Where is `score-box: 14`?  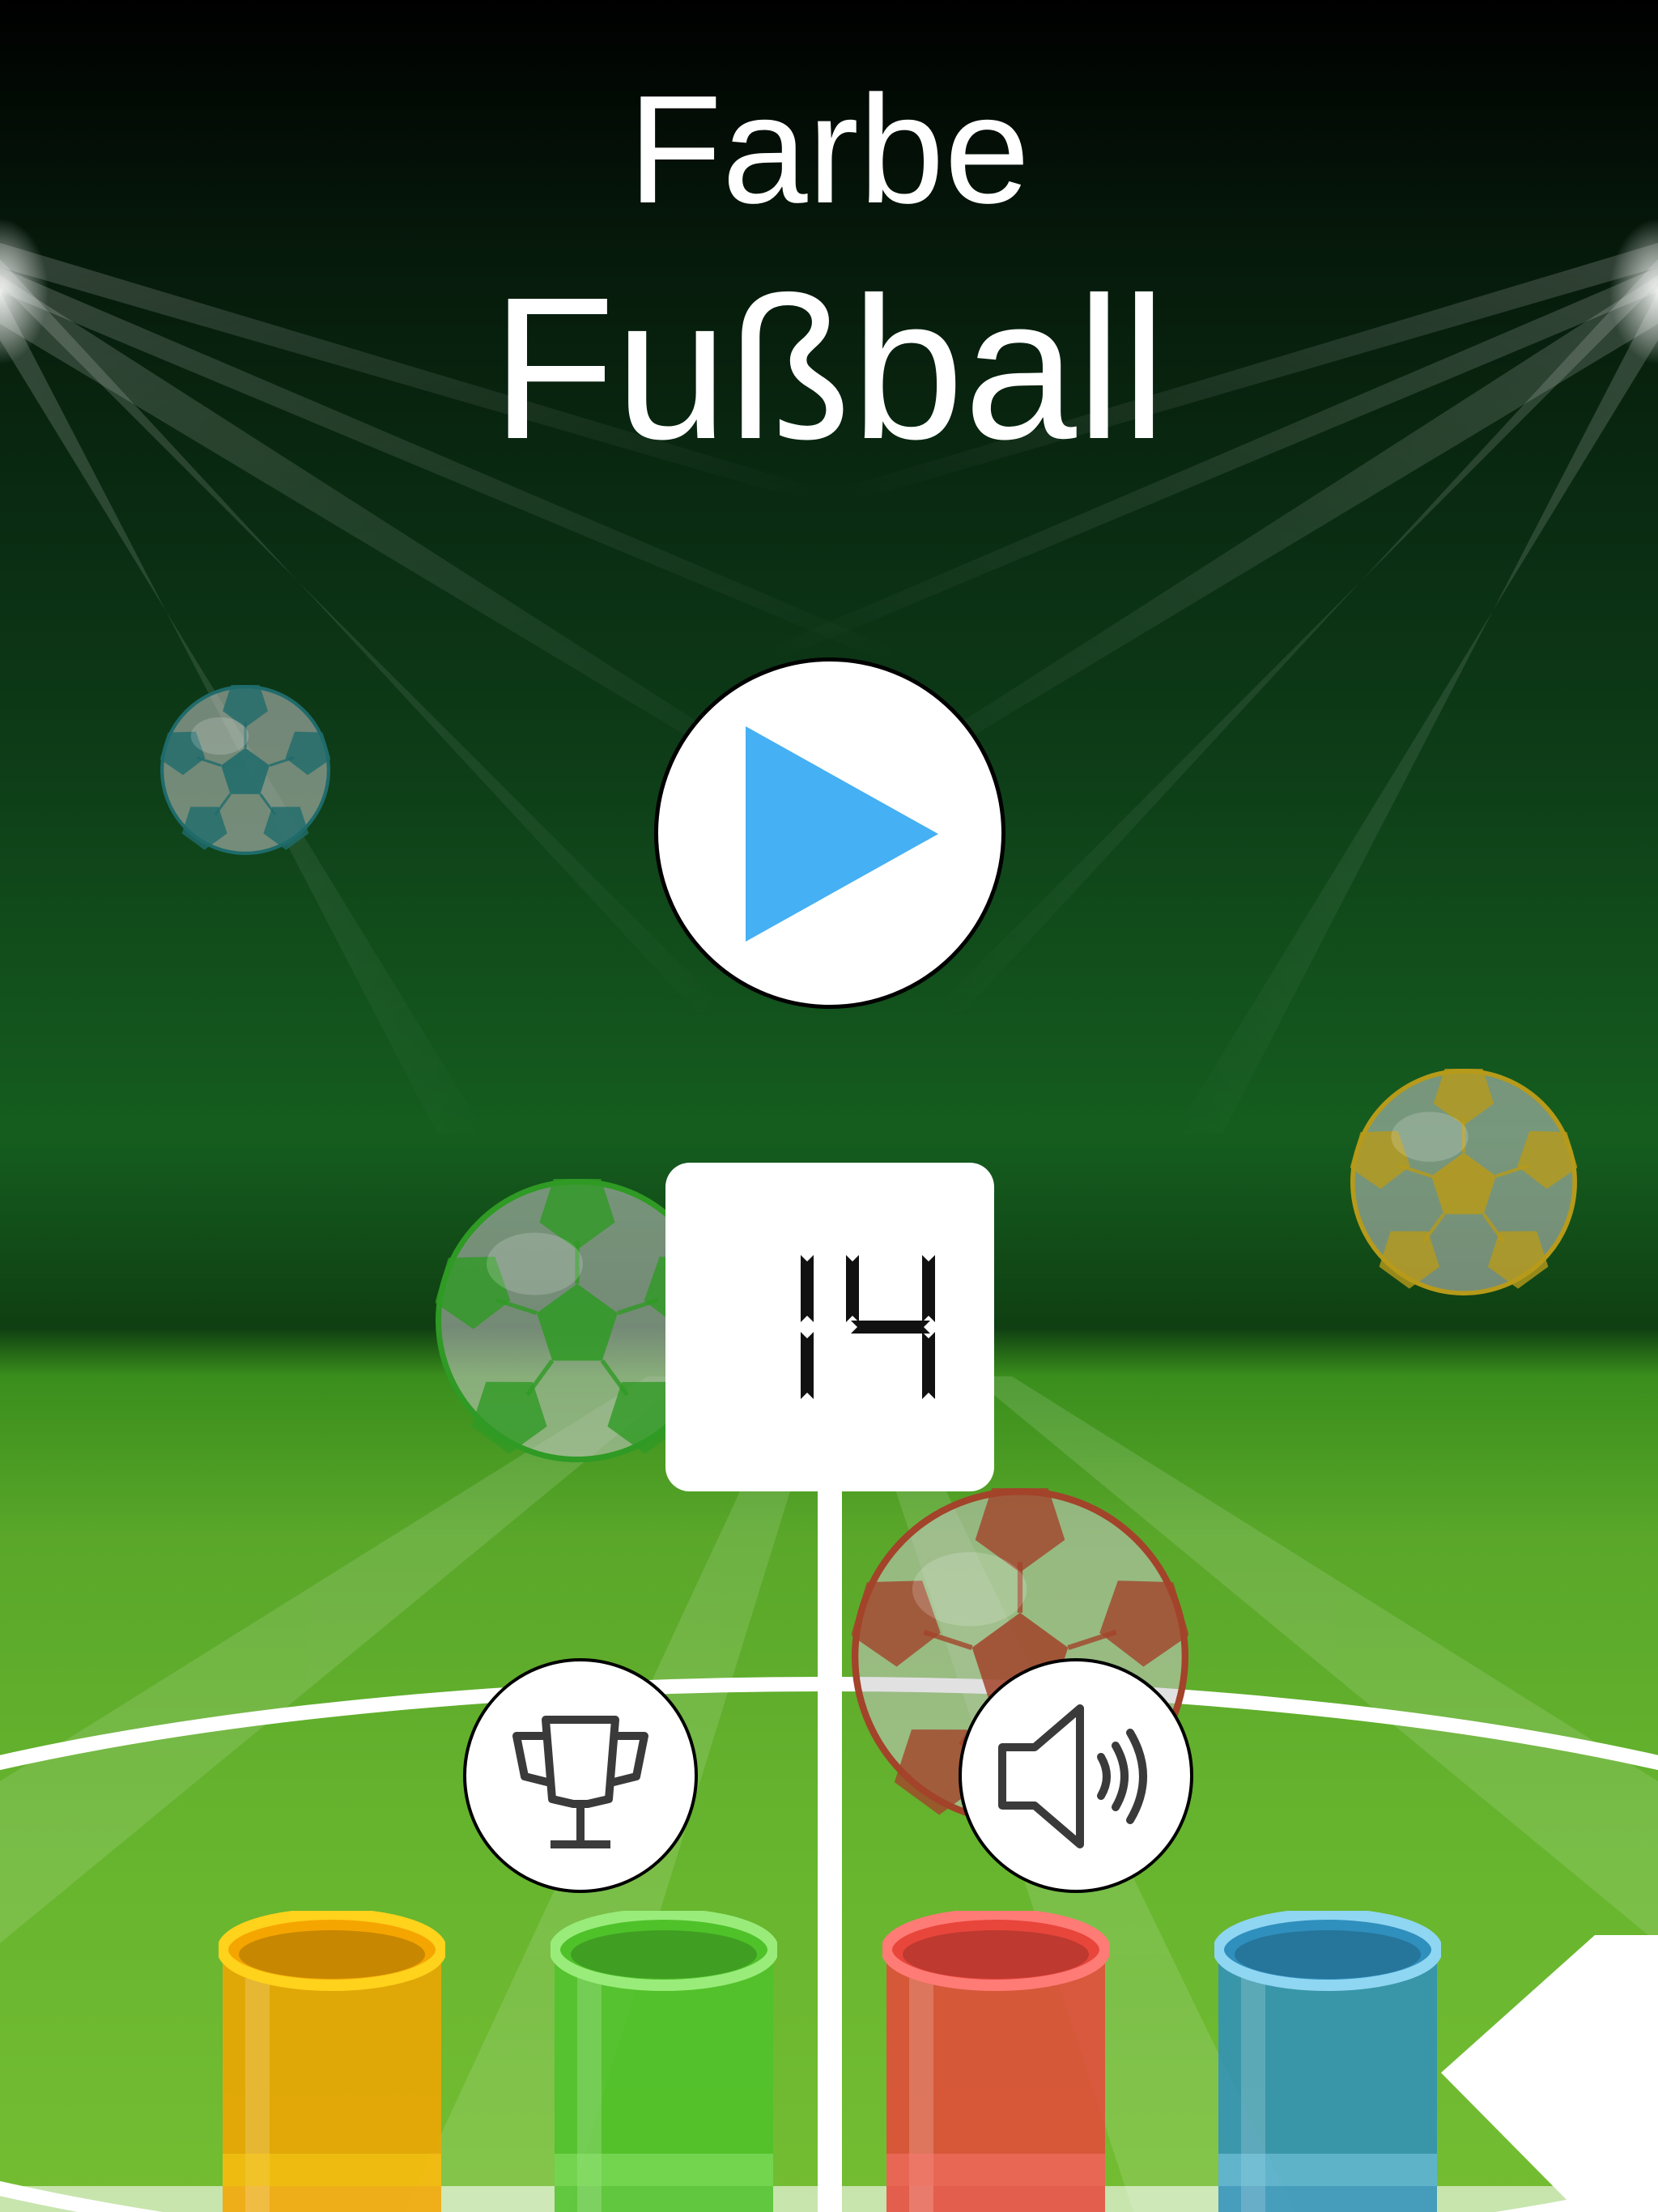
score-box: 14 is located at coordinates (829, 1327).